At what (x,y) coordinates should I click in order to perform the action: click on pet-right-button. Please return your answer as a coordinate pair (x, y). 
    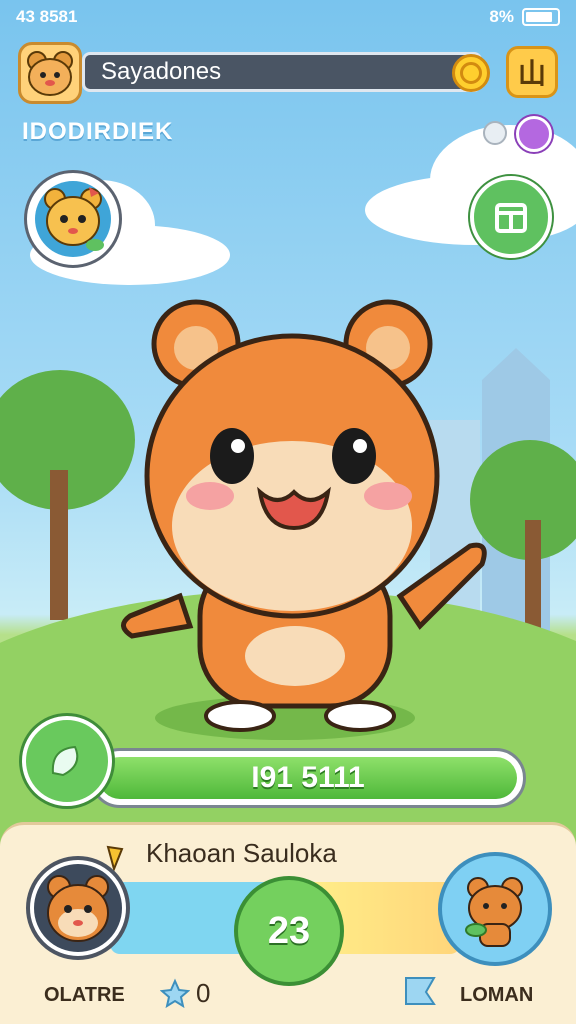
    Looking at the image, I should click on (495, 909).